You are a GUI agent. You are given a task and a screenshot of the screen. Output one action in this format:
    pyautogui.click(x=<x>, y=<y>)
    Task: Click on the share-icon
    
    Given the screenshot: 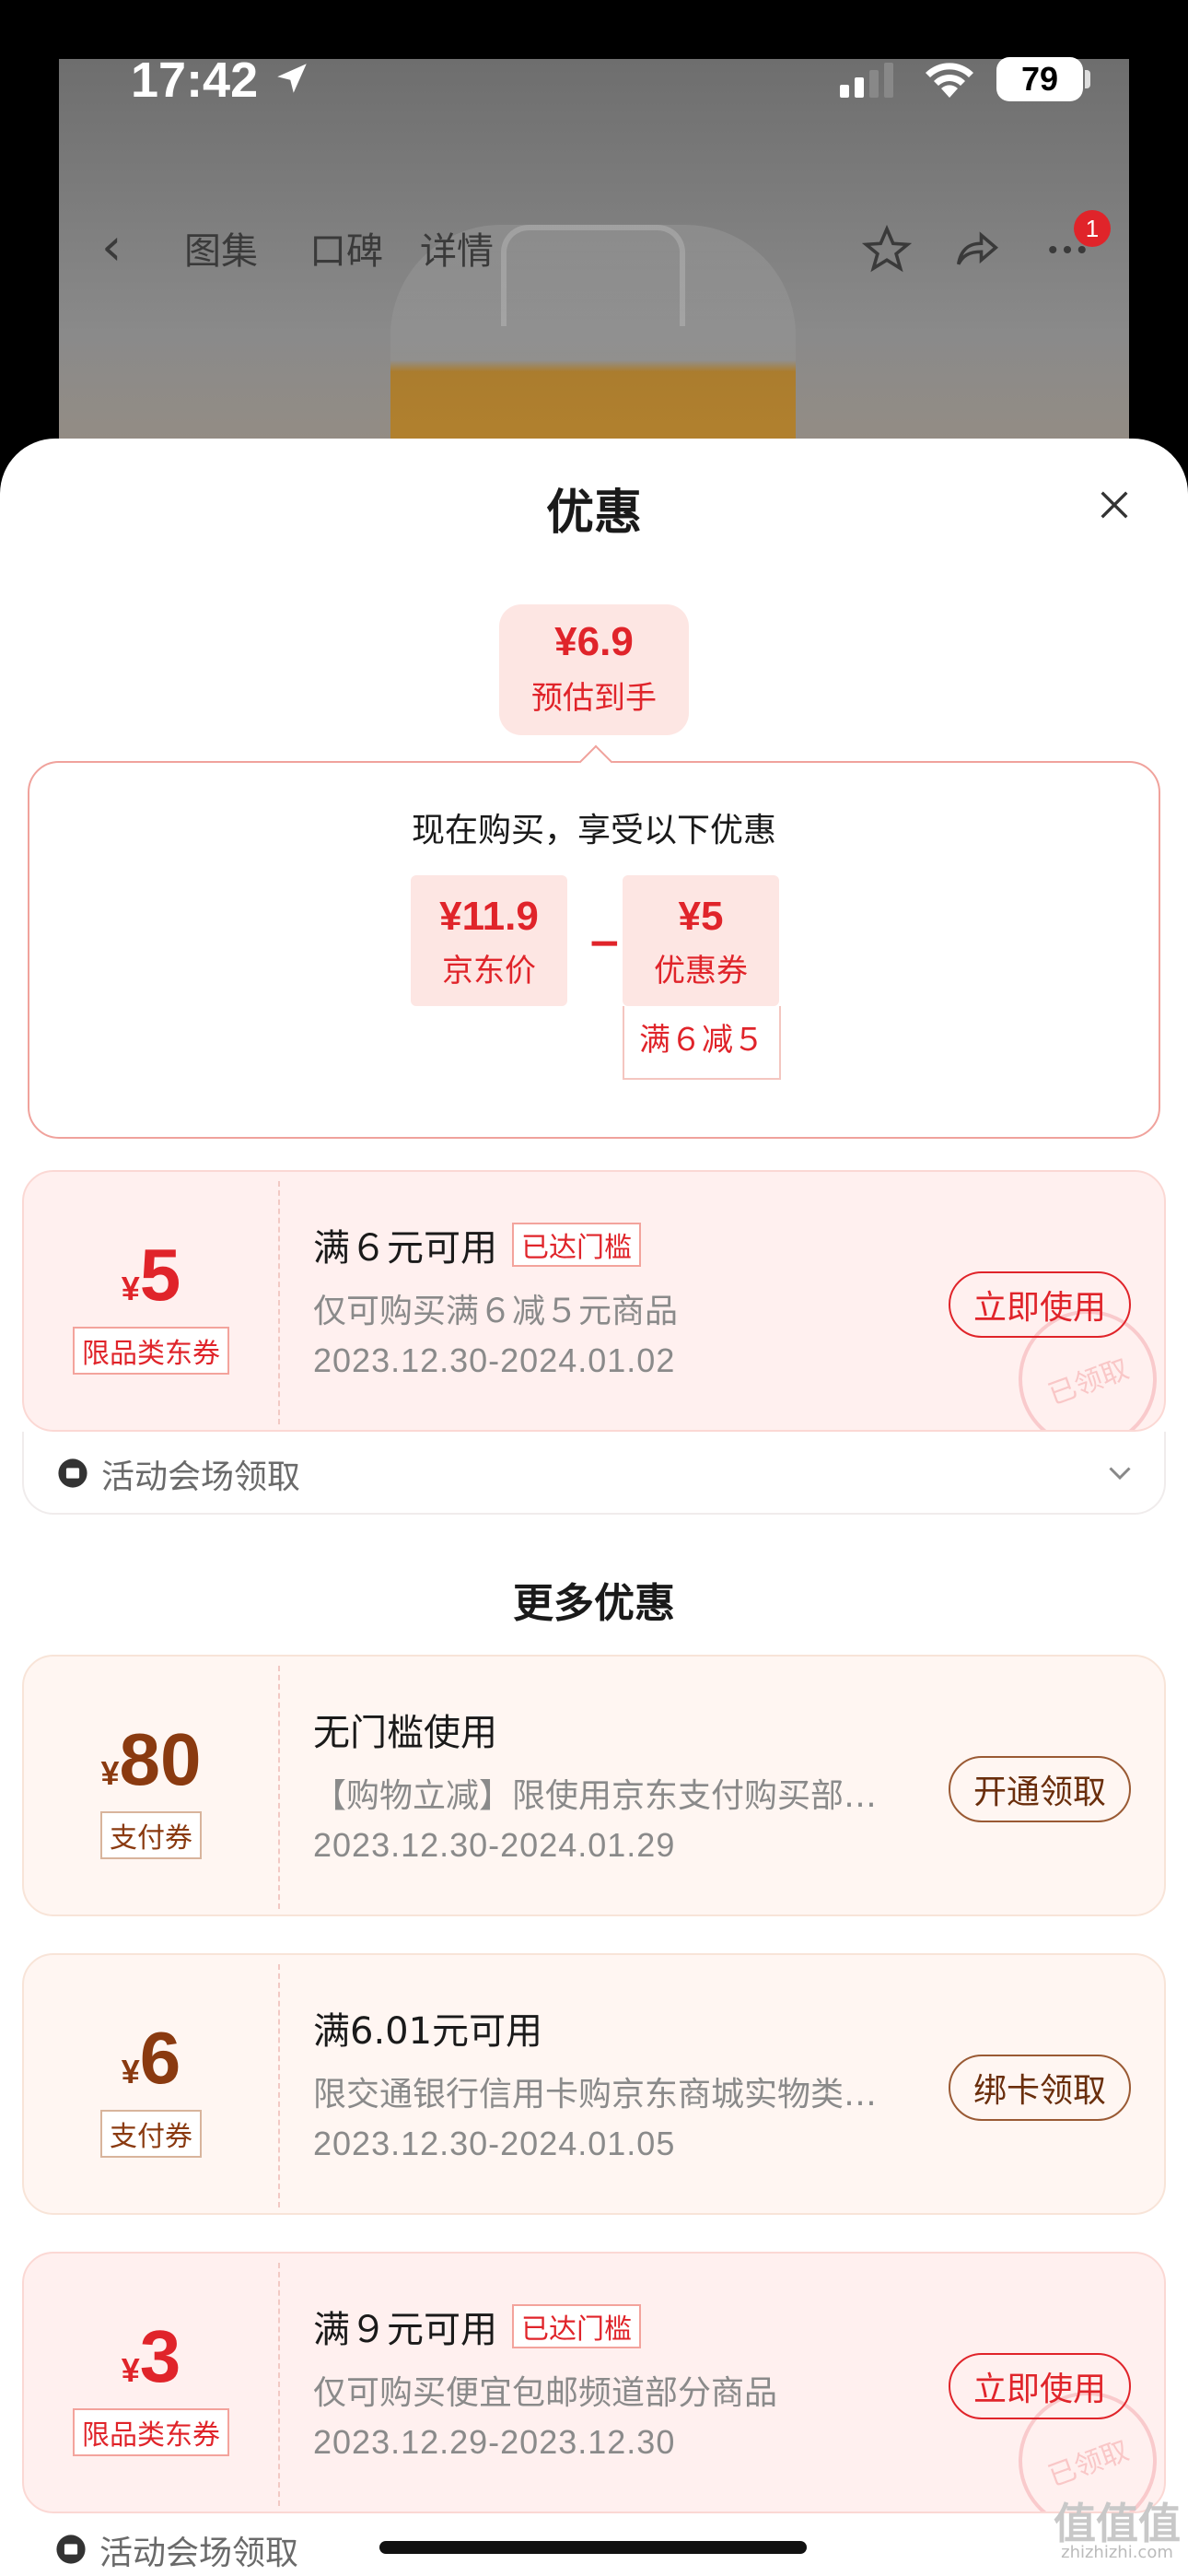 What is the action you would take?
    pyautogui.click(x=977, y=250)
    